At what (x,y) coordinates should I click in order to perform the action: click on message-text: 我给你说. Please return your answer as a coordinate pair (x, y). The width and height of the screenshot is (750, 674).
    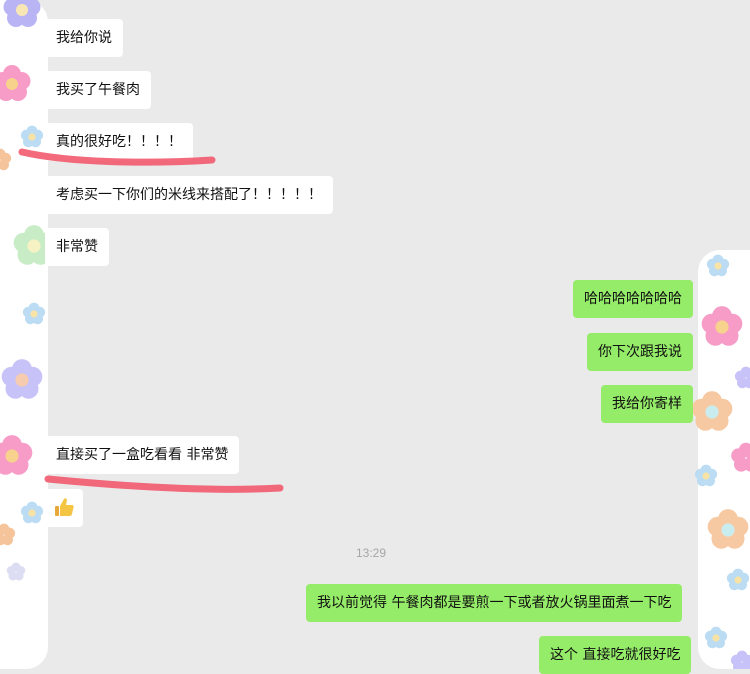
    Looking at the image, I should click on (84, 38).